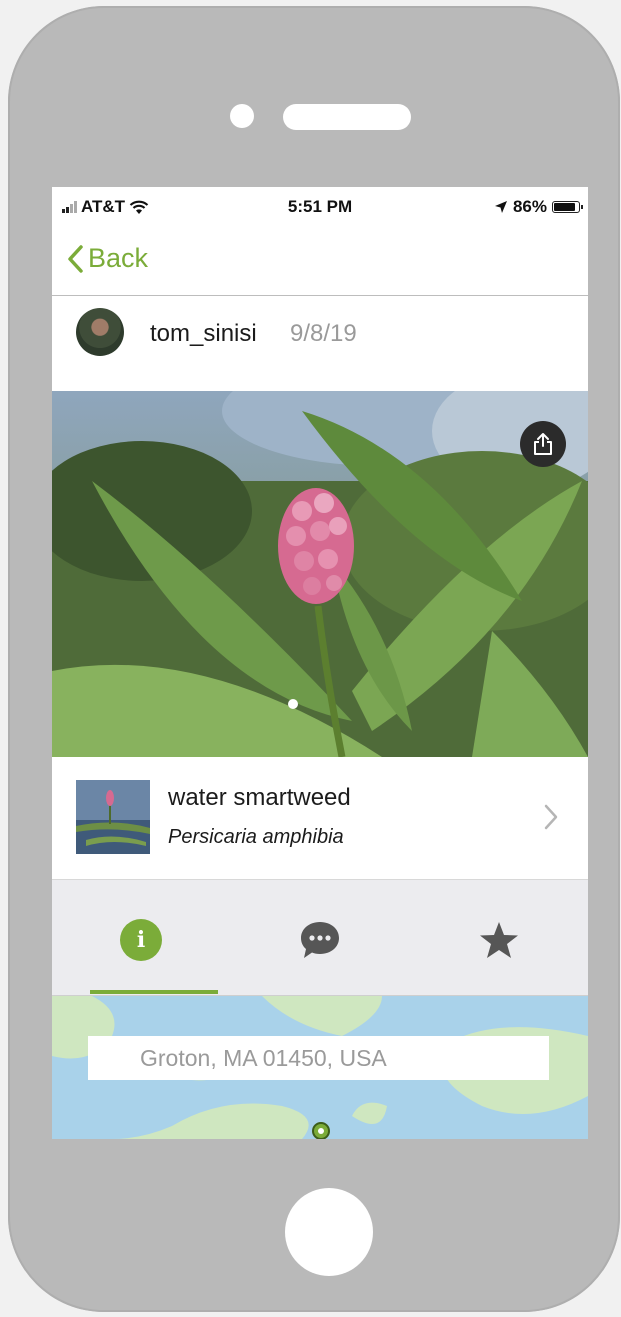 The image size is (621, 1317). I want to click on back-button: Back, so click(107, 258).